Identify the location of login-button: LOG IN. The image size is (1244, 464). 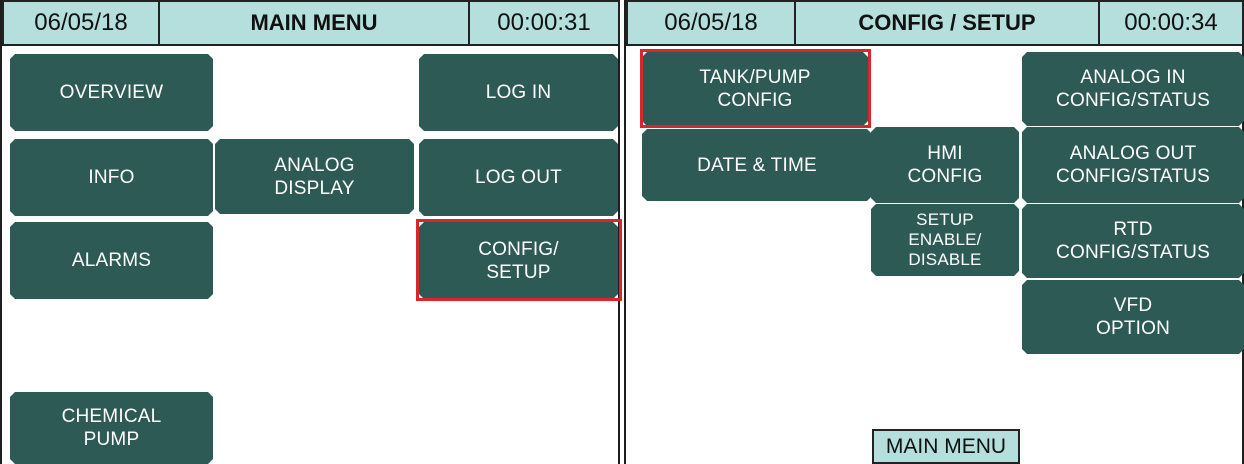
(518, 92).